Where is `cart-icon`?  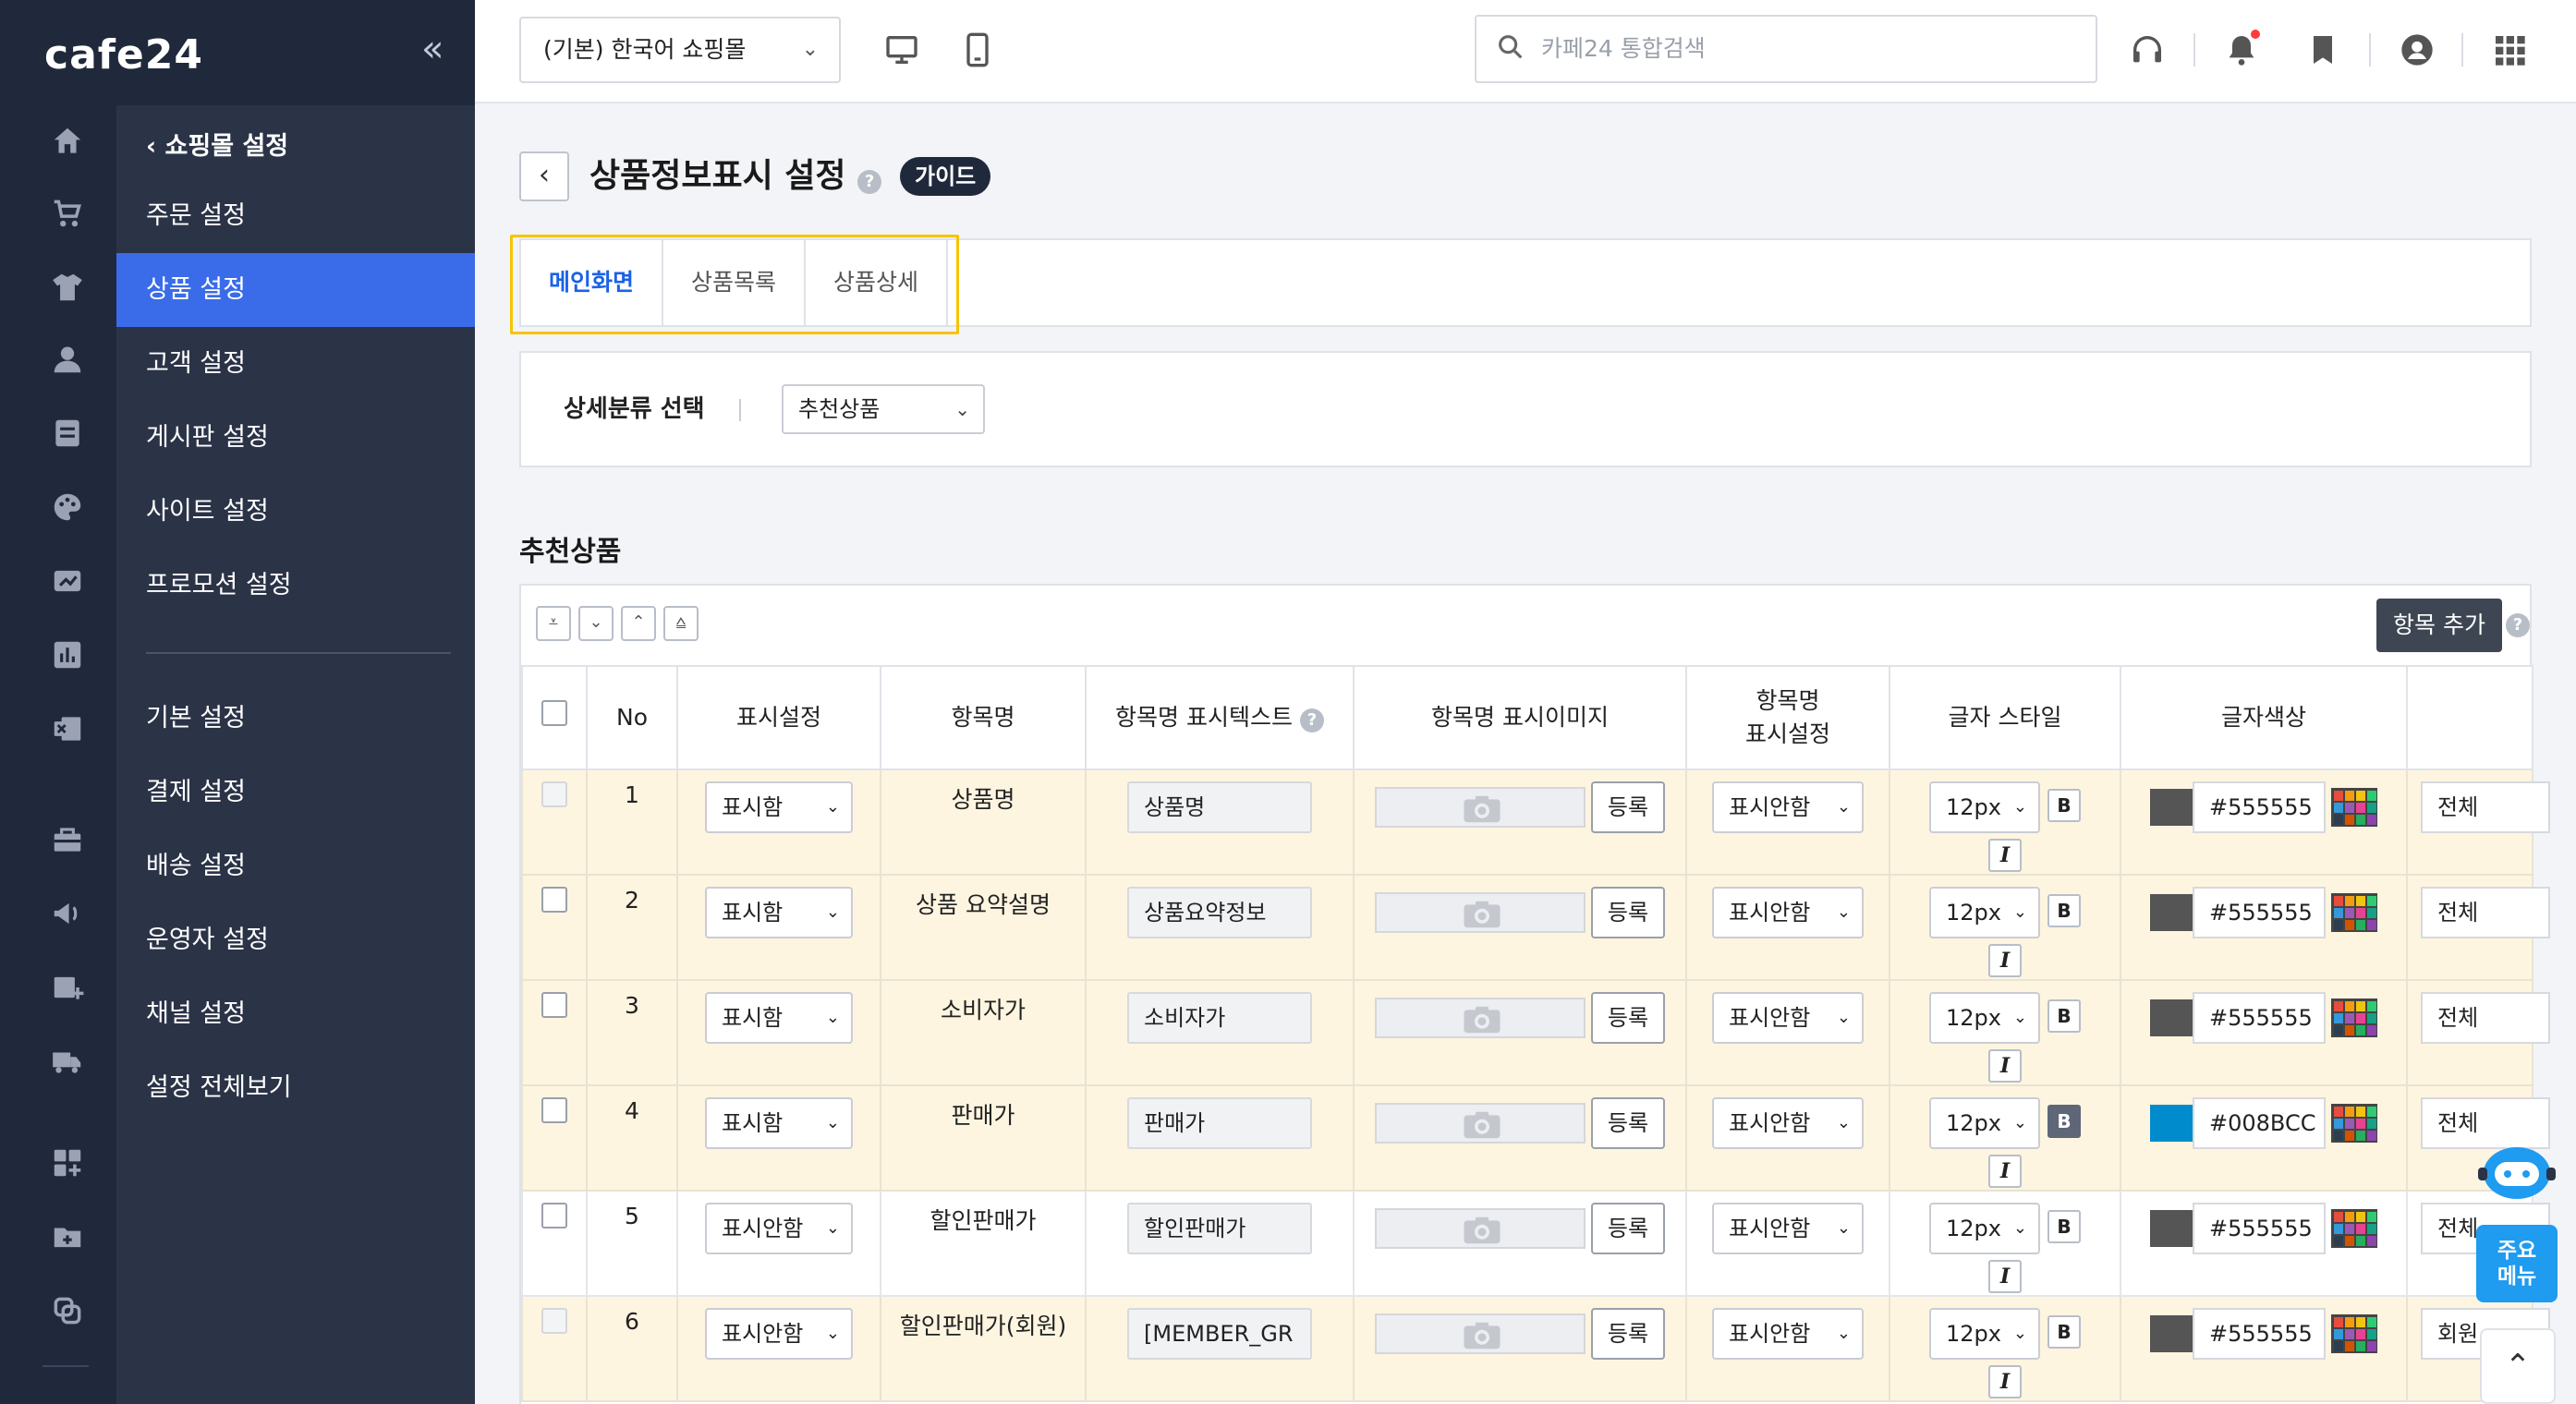 cart-icon is located at coordinates (67, 213).